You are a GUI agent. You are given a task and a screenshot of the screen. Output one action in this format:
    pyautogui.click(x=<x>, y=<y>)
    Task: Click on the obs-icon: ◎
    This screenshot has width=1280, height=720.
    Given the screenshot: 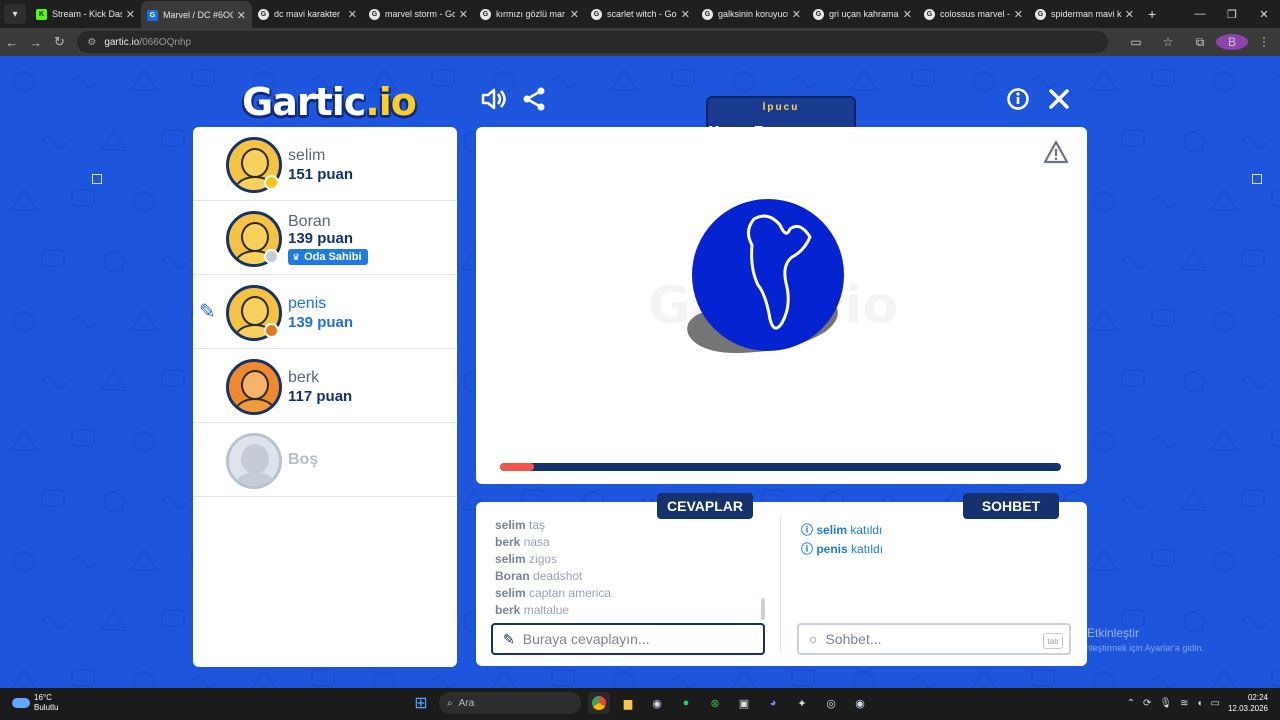 What is the action you would take?
    pyautogui.click(x=831, y=703)
    